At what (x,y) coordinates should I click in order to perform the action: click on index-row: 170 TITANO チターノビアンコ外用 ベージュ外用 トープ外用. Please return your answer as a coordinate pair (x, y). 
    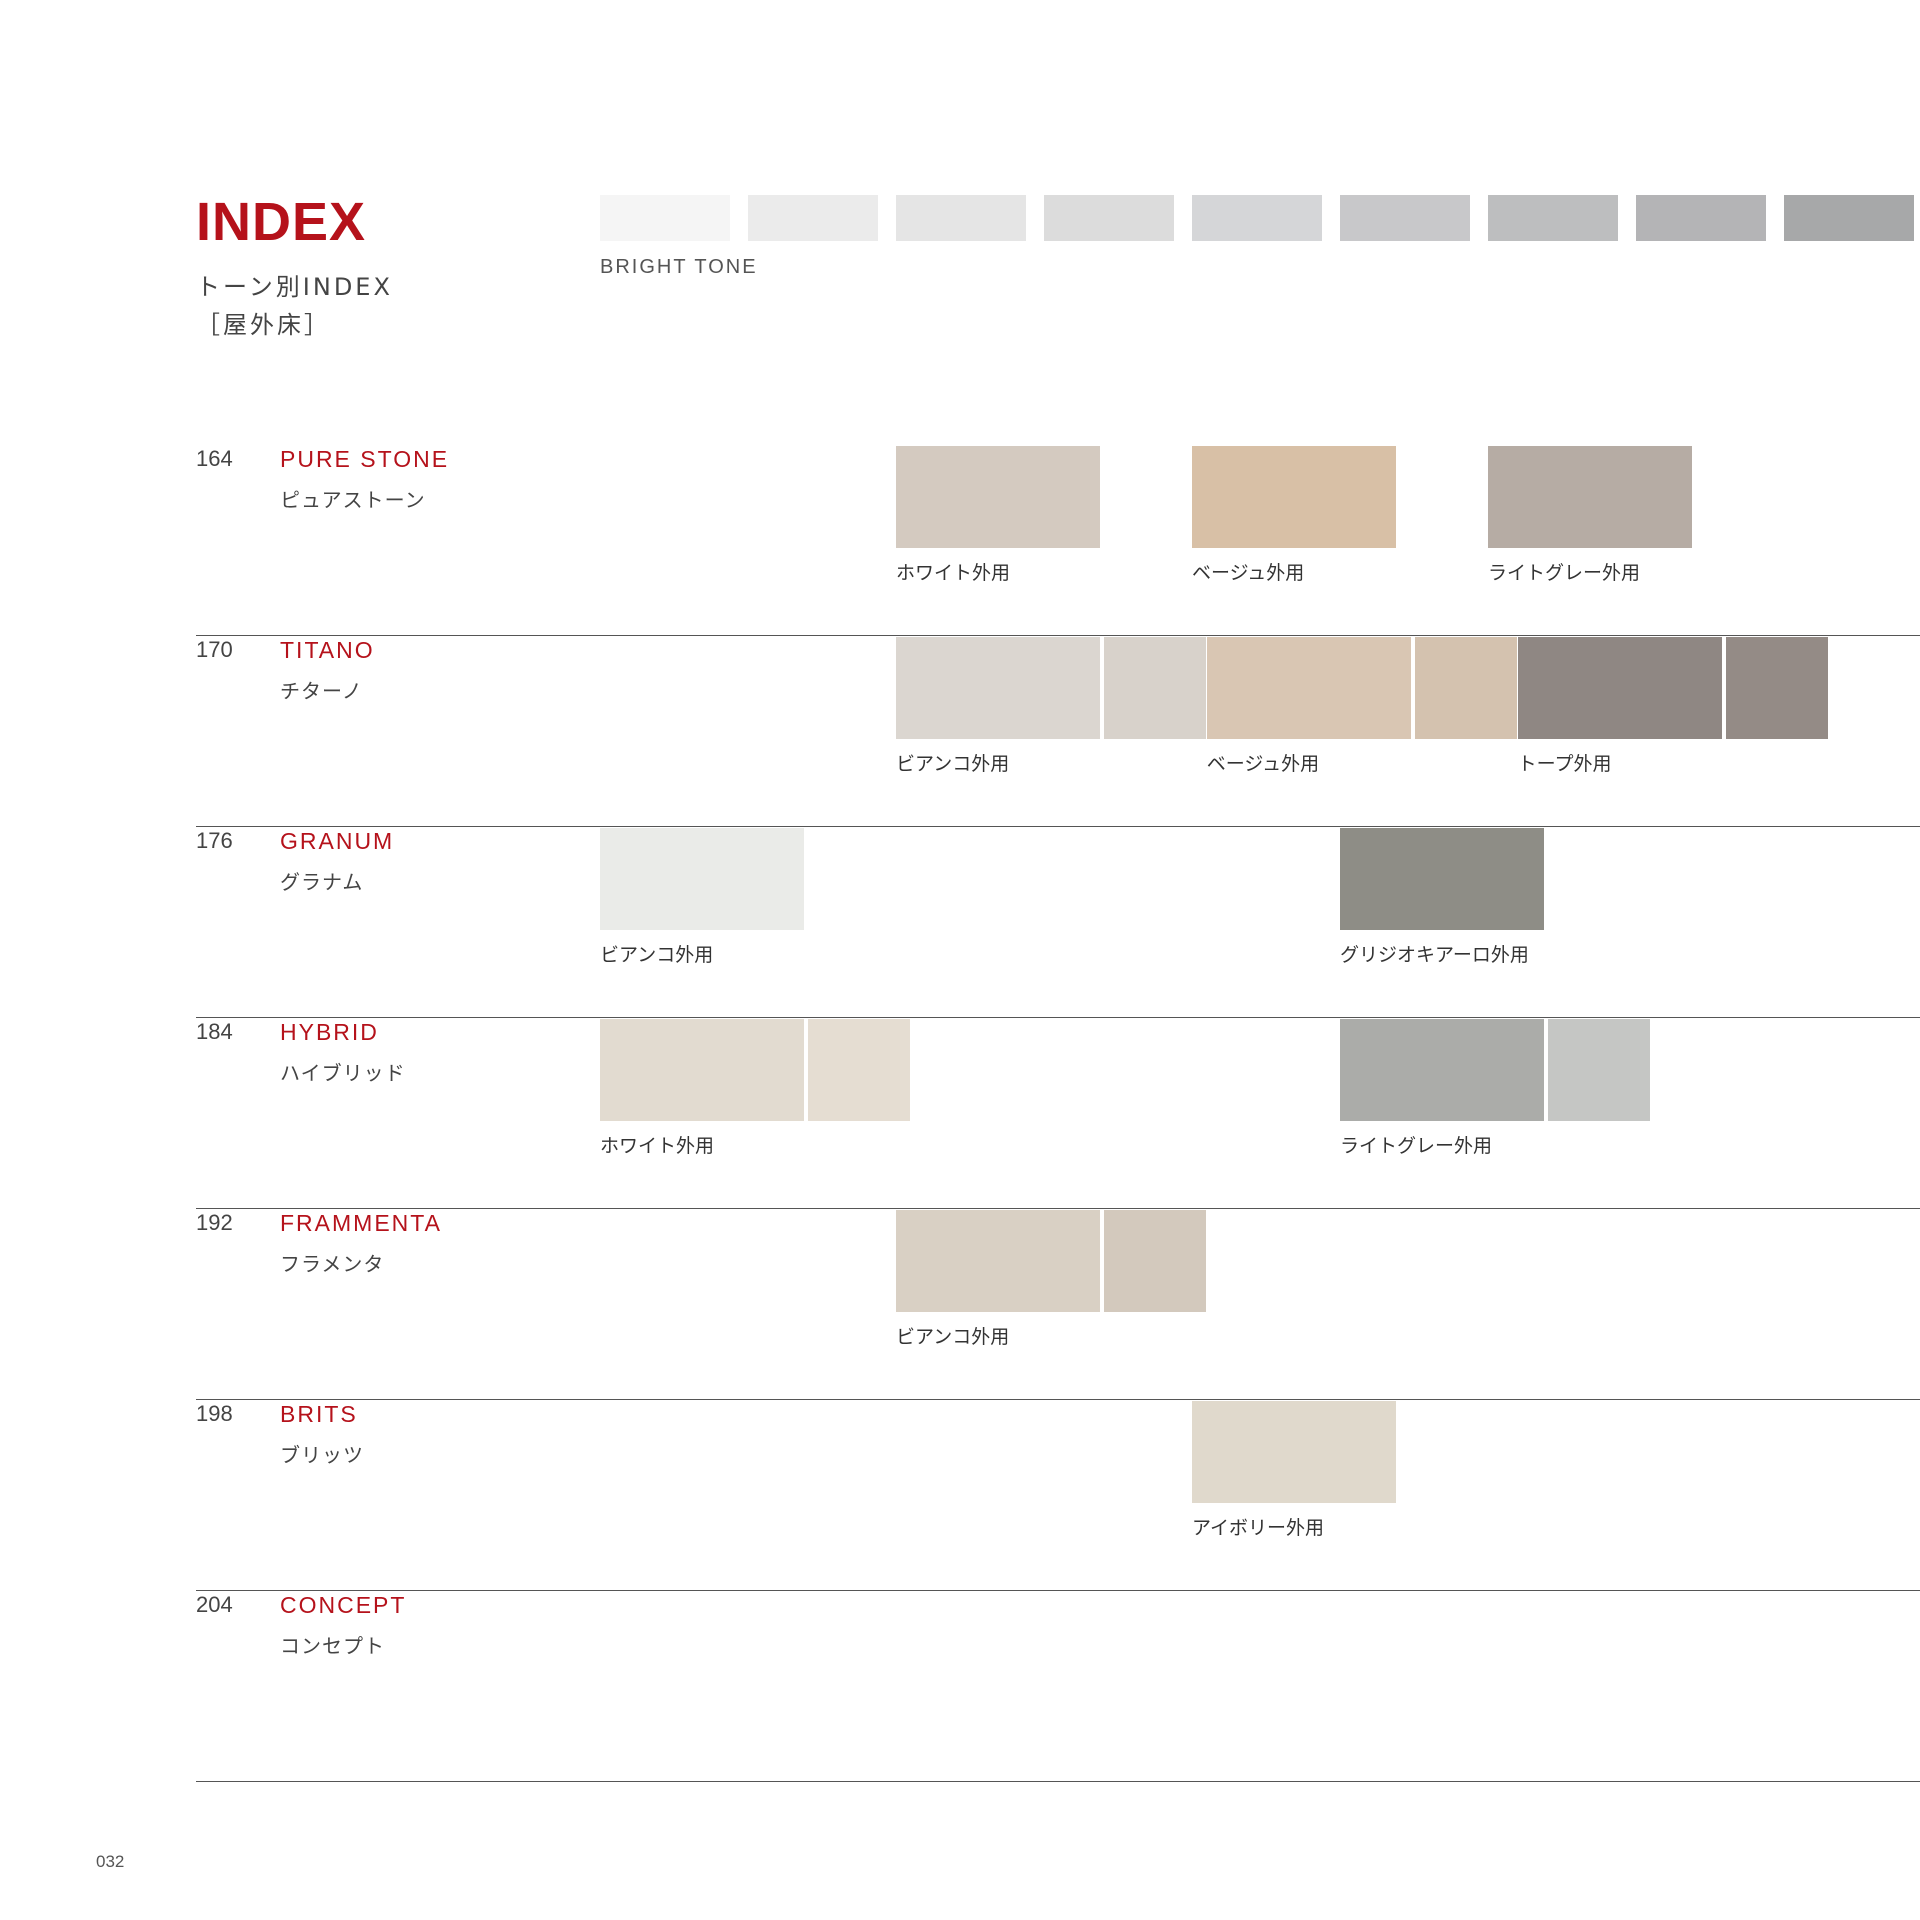
    Looking at the image, I should click on (1058, 732).